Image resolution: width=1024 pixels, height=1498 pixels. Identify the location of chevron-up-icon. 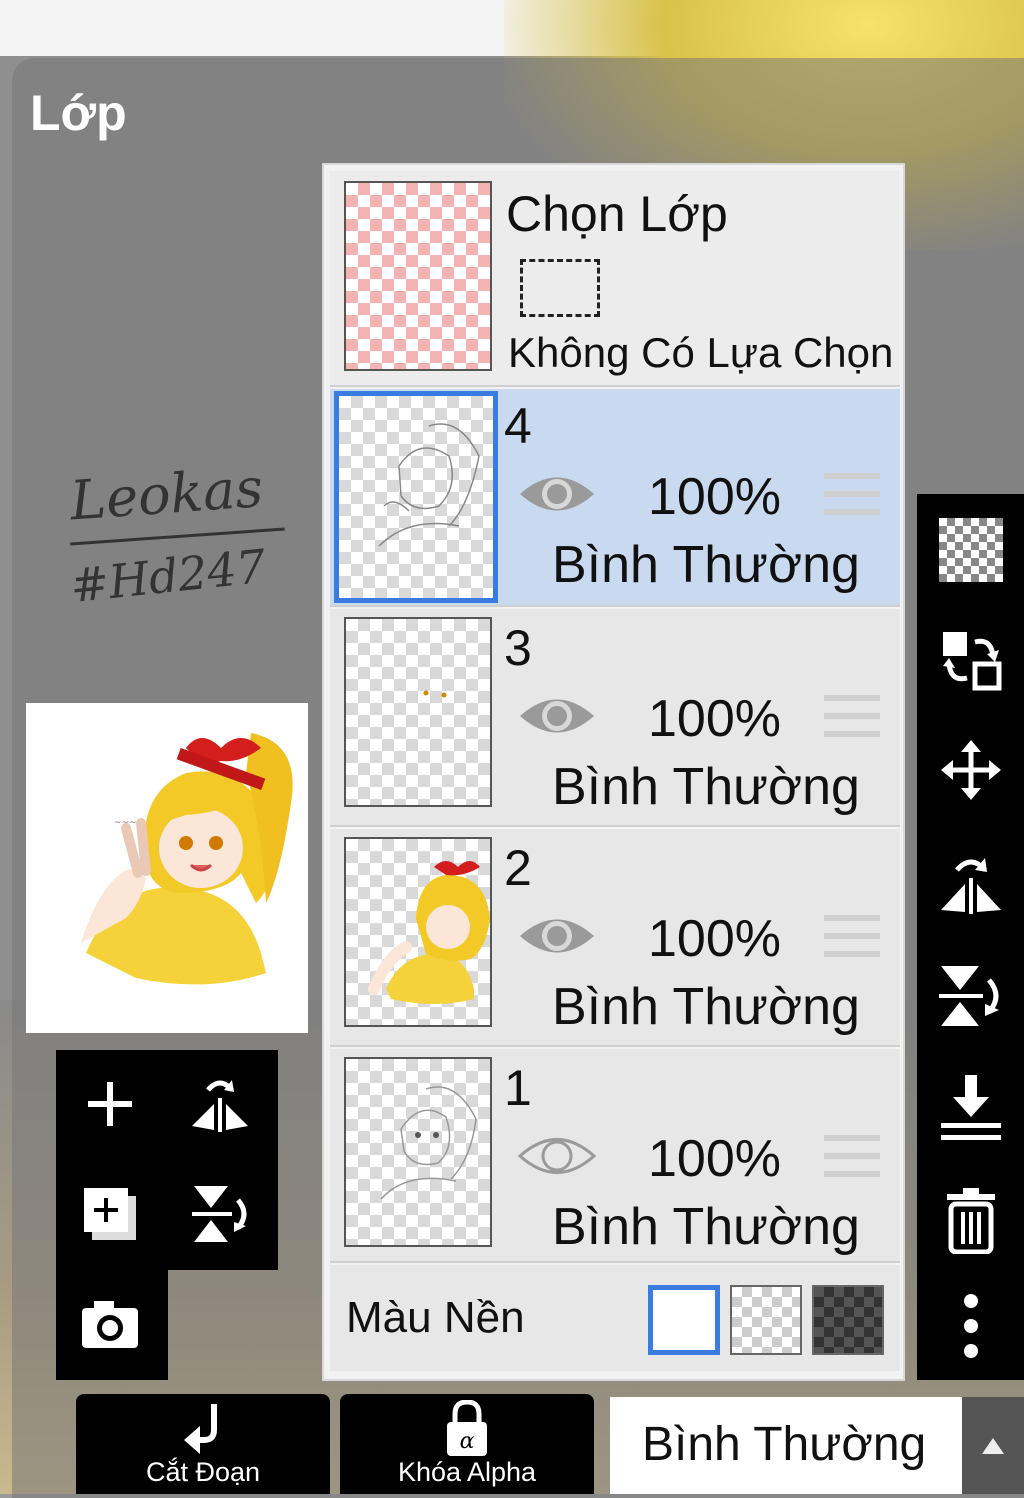
(993, 1445).